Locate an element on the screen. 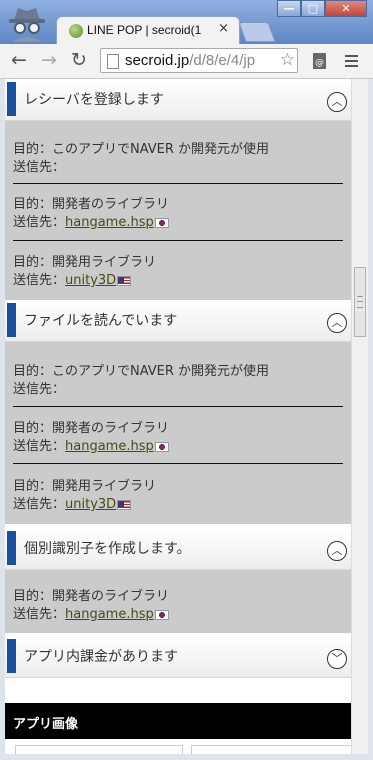 The width and height of the screenshot is (373, 760). section-header-create-identifier: 個別識別子を作成します。 ︿ is located at coordinates (178, 549).